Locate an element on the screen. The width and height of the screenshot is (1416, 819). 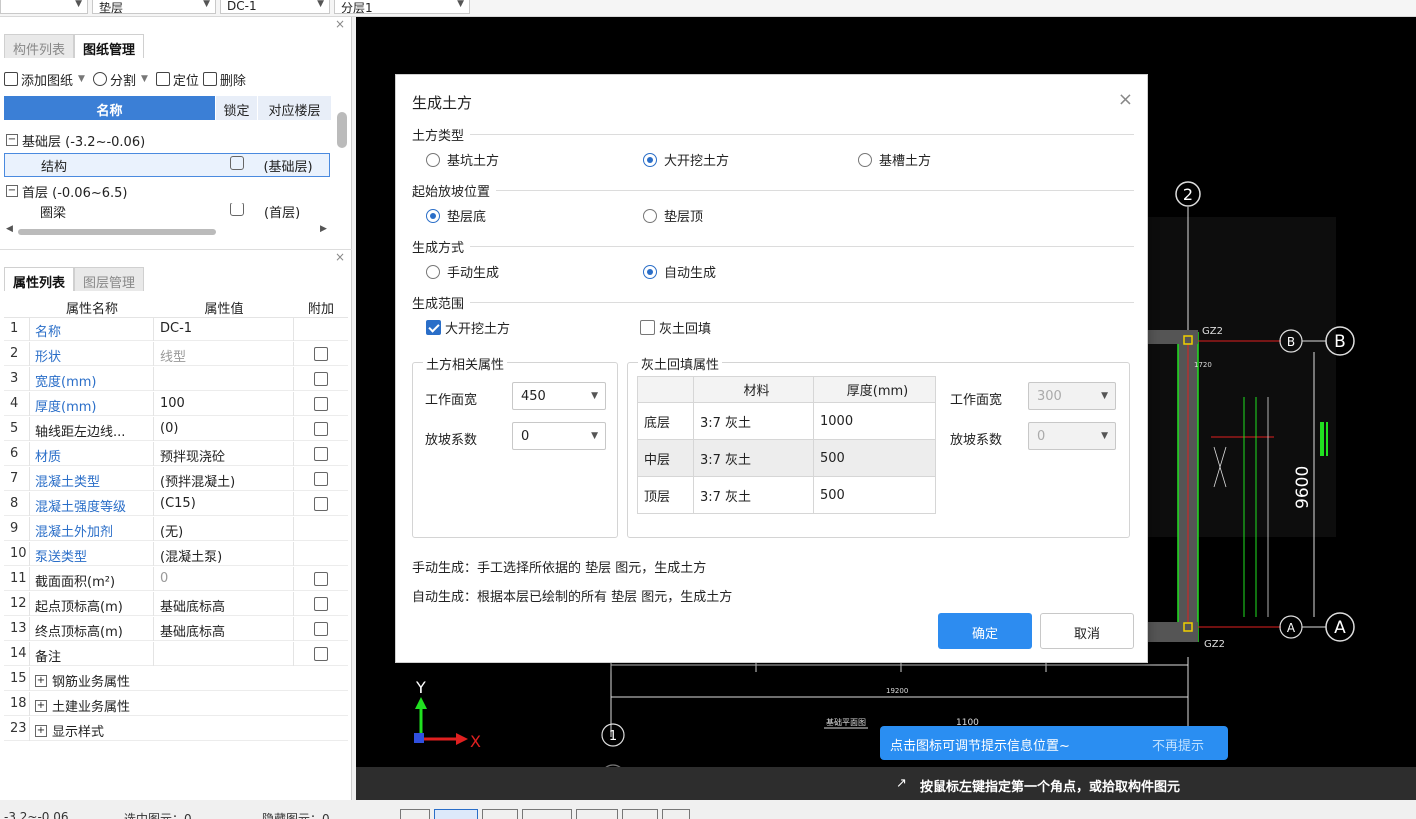
table-row: 顶层 3:7 灰土 500 is located at coordinates (786, 495).